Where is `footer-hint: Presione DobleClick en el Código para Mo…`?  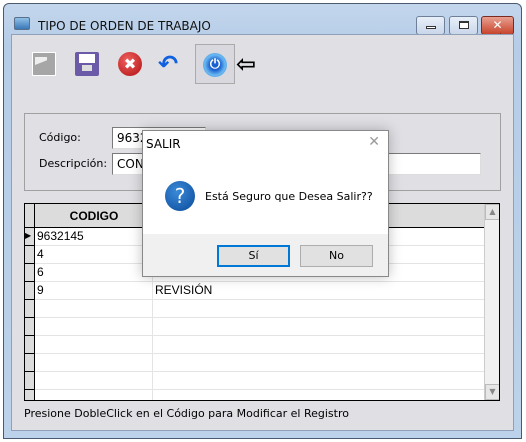
footer-hint: Presione DobleClick en el Código para Mo… is located at coordinates (186, 413).